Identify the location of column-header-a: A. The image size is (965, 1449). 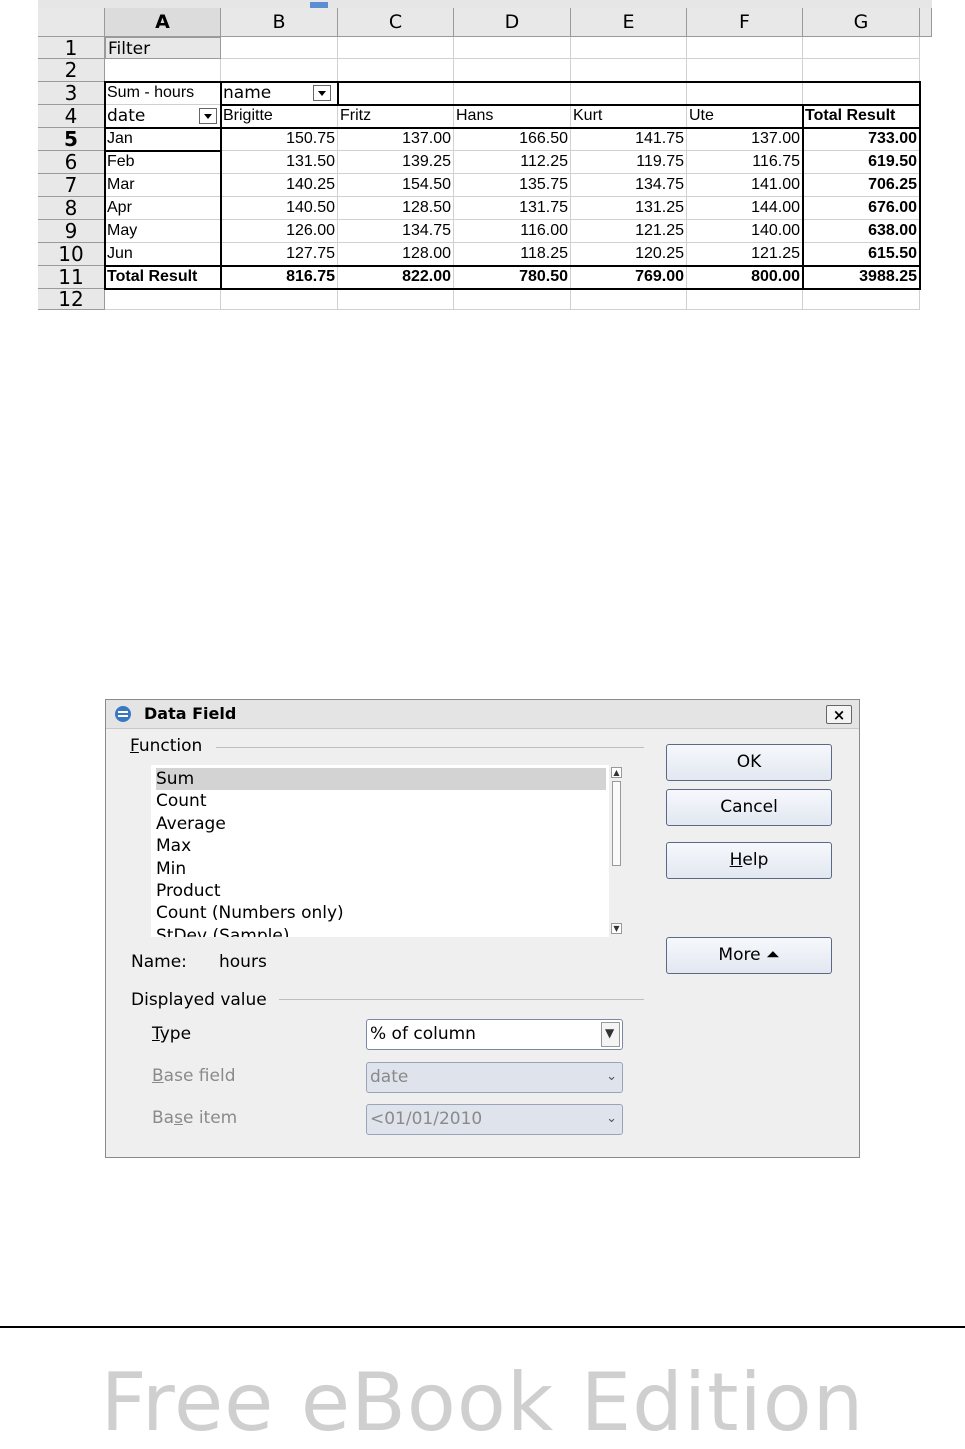
(163, 22).